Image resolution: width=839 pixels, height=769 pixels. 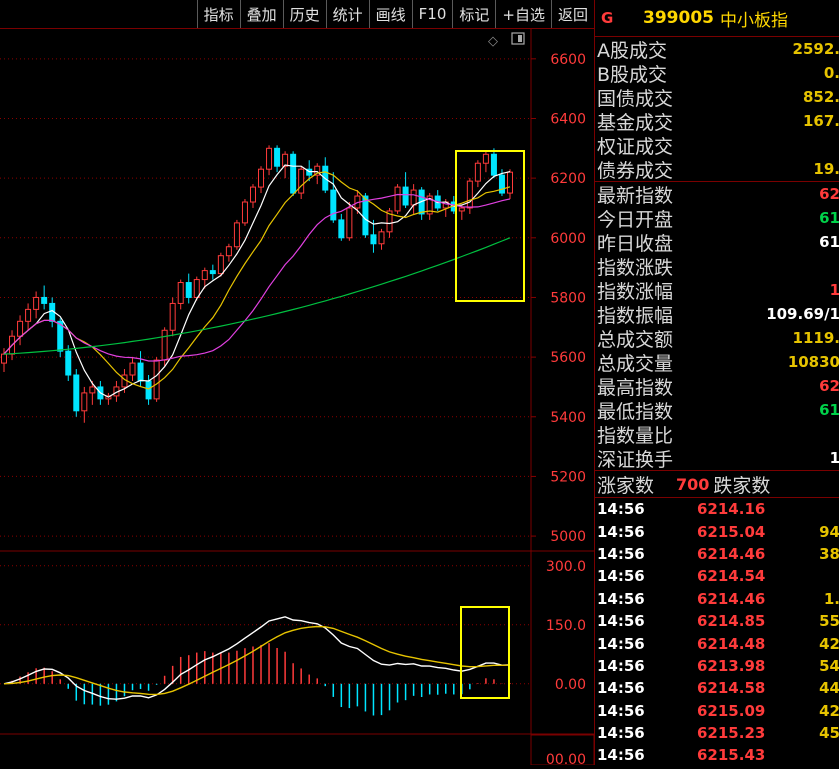 I want to click on tick-price: 6215.09, so click(x=731, y=710).